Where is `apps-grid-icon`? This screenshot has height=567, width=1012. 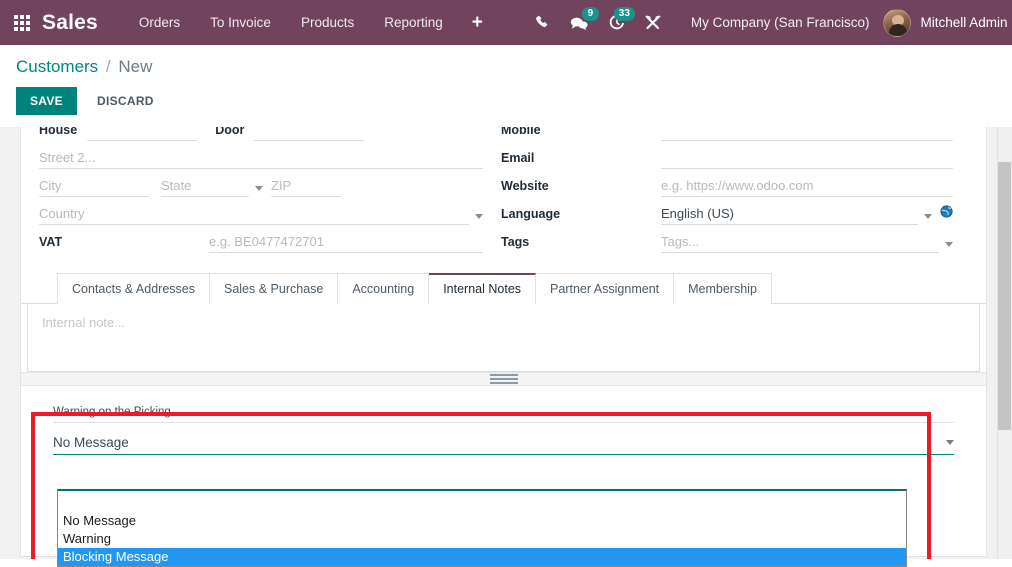
apps-grid-icon is located at coordinates (22, 22).